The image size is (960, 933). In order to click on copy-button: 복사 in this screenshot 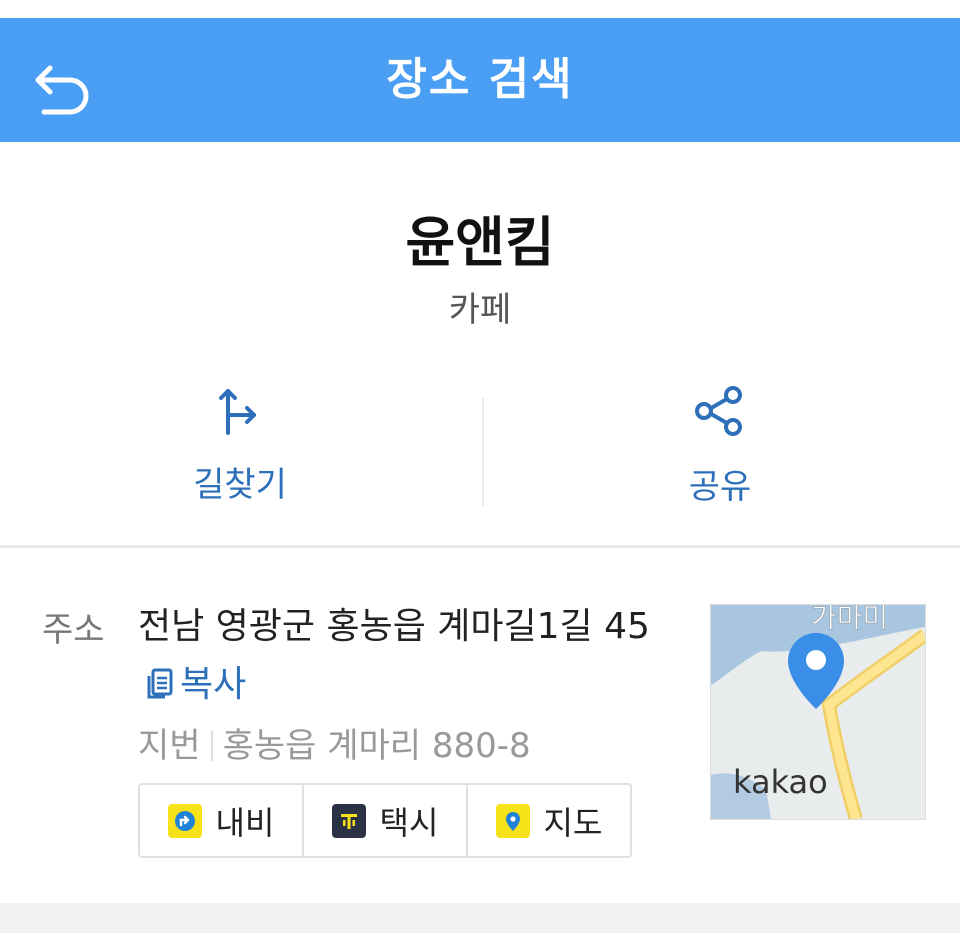, I will do `click(196, 684)`.